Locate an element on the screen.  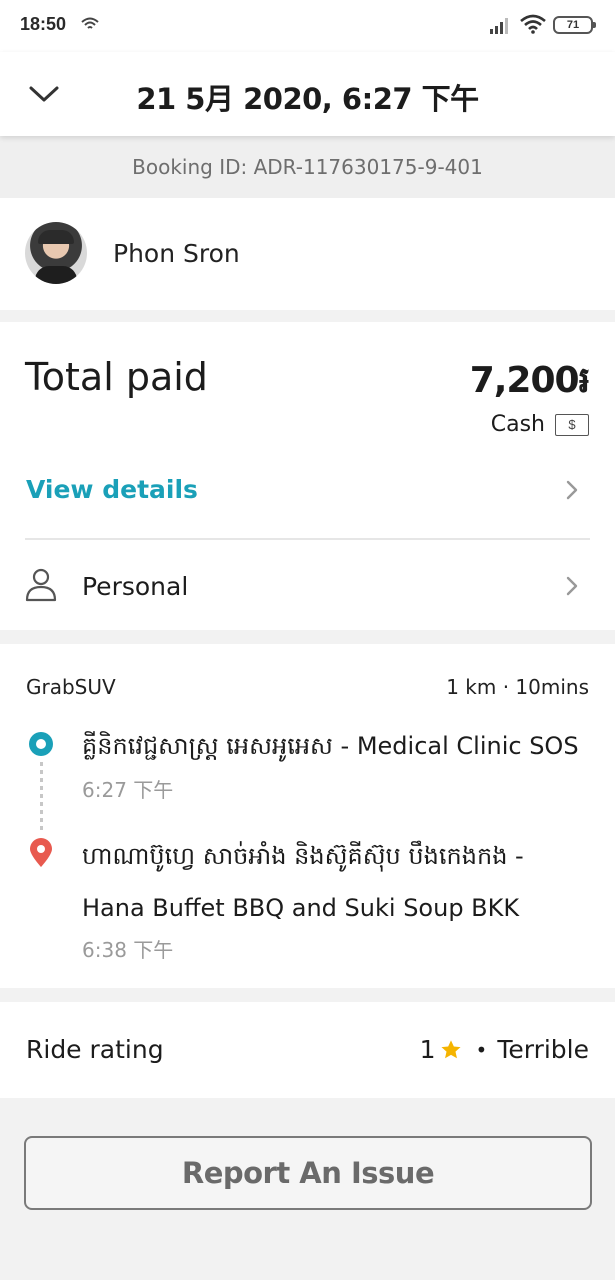
trip-distance-duration: 1 km · 10mins is located at coordinates (517, 687).